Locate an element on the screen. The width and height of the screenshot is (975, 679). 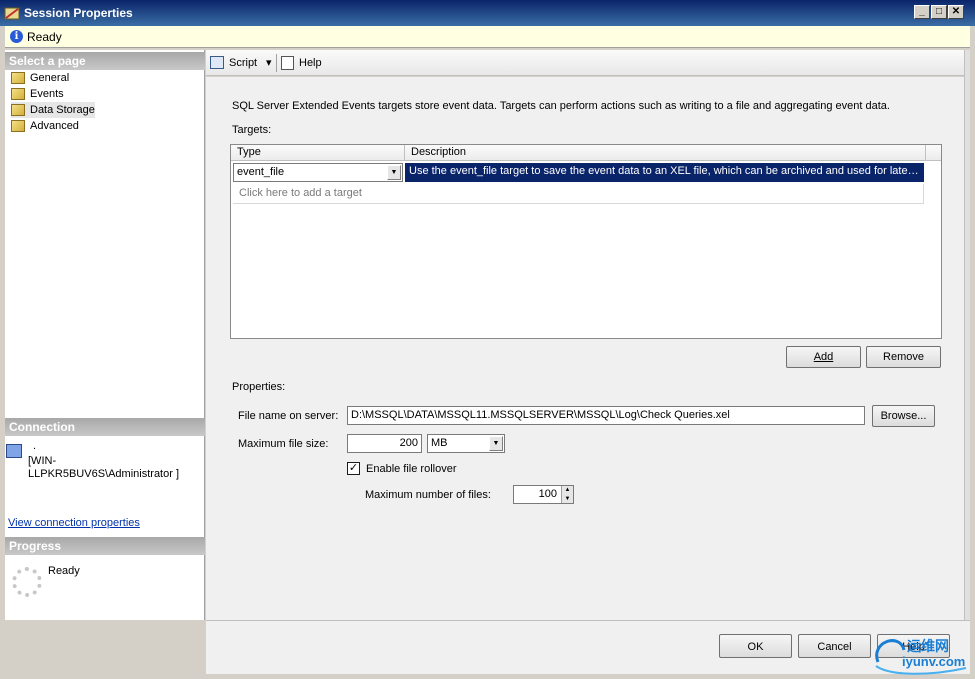
page-label: Data Storage is located at coordinates (62, 110).